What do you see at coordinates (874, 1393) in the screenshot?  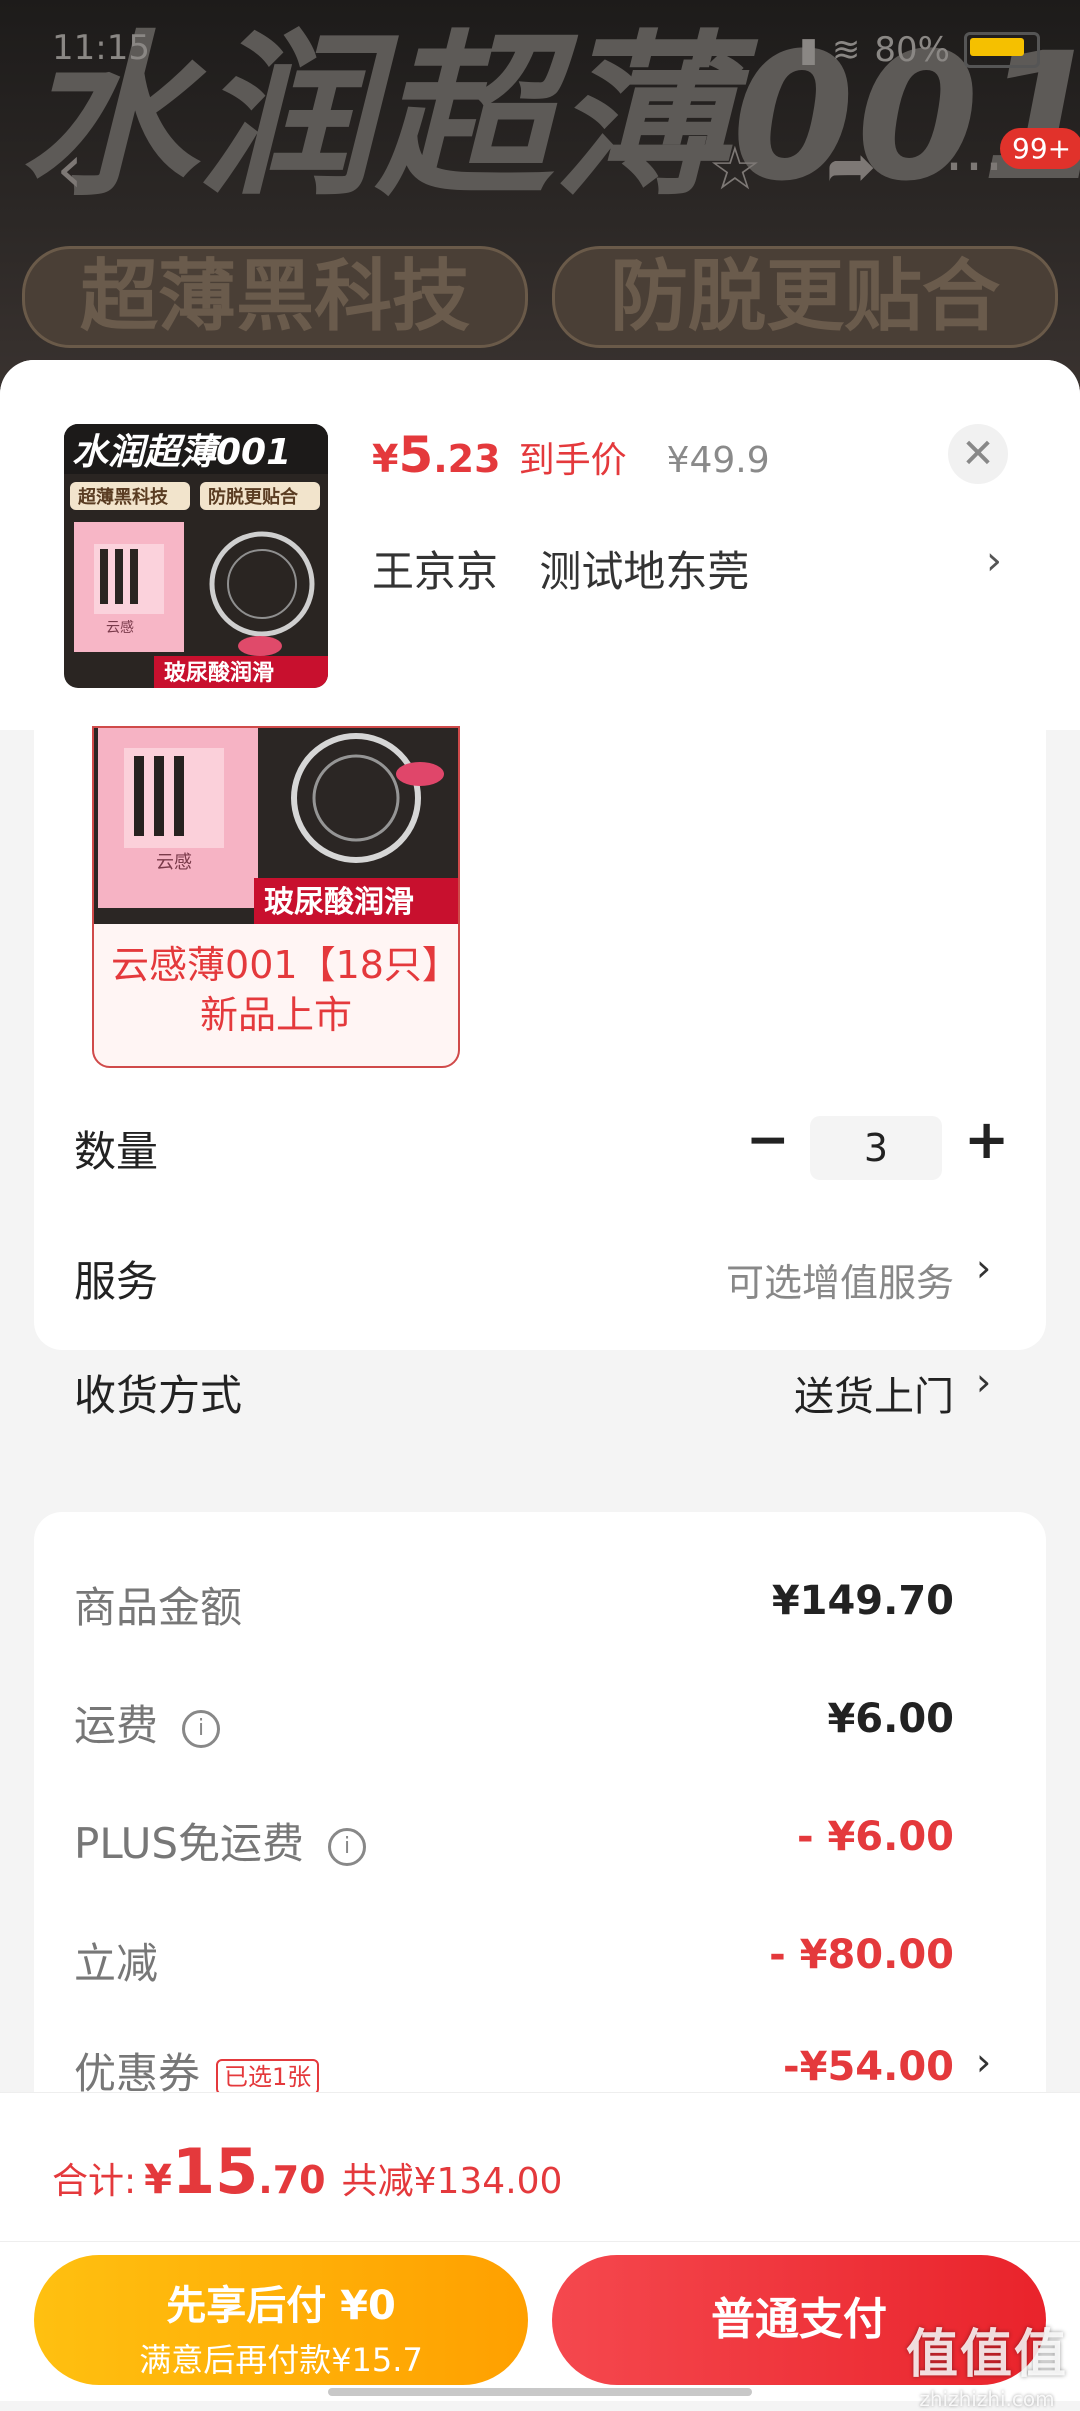 I see `delivery-value: 送货上门` at bounding box center [874, 1393].